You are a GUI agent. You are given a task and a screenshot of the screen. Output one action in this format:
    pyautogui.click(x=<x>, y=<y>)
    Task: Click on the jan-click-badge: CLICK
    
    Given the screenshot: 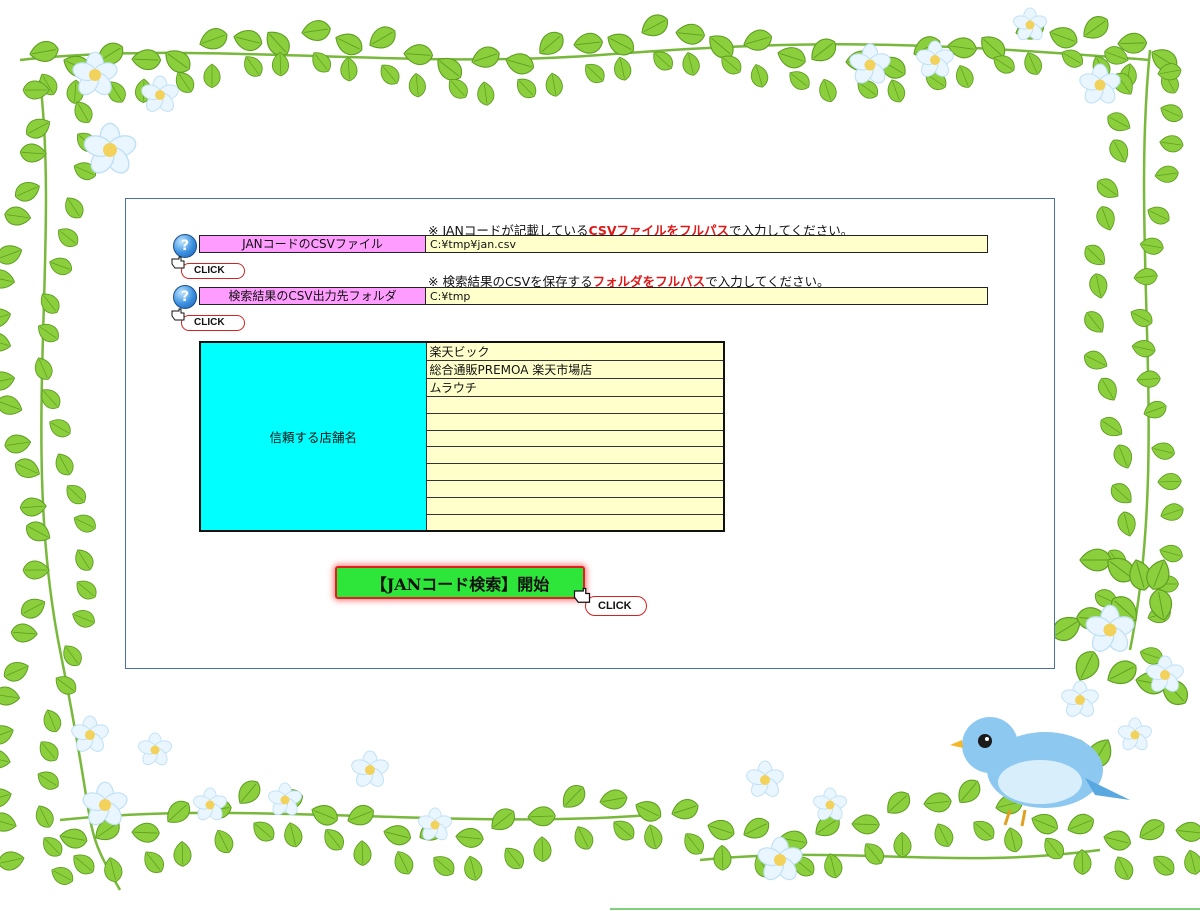 What is the action you would take?
    pyautogui.click(x=208, y=267)
    